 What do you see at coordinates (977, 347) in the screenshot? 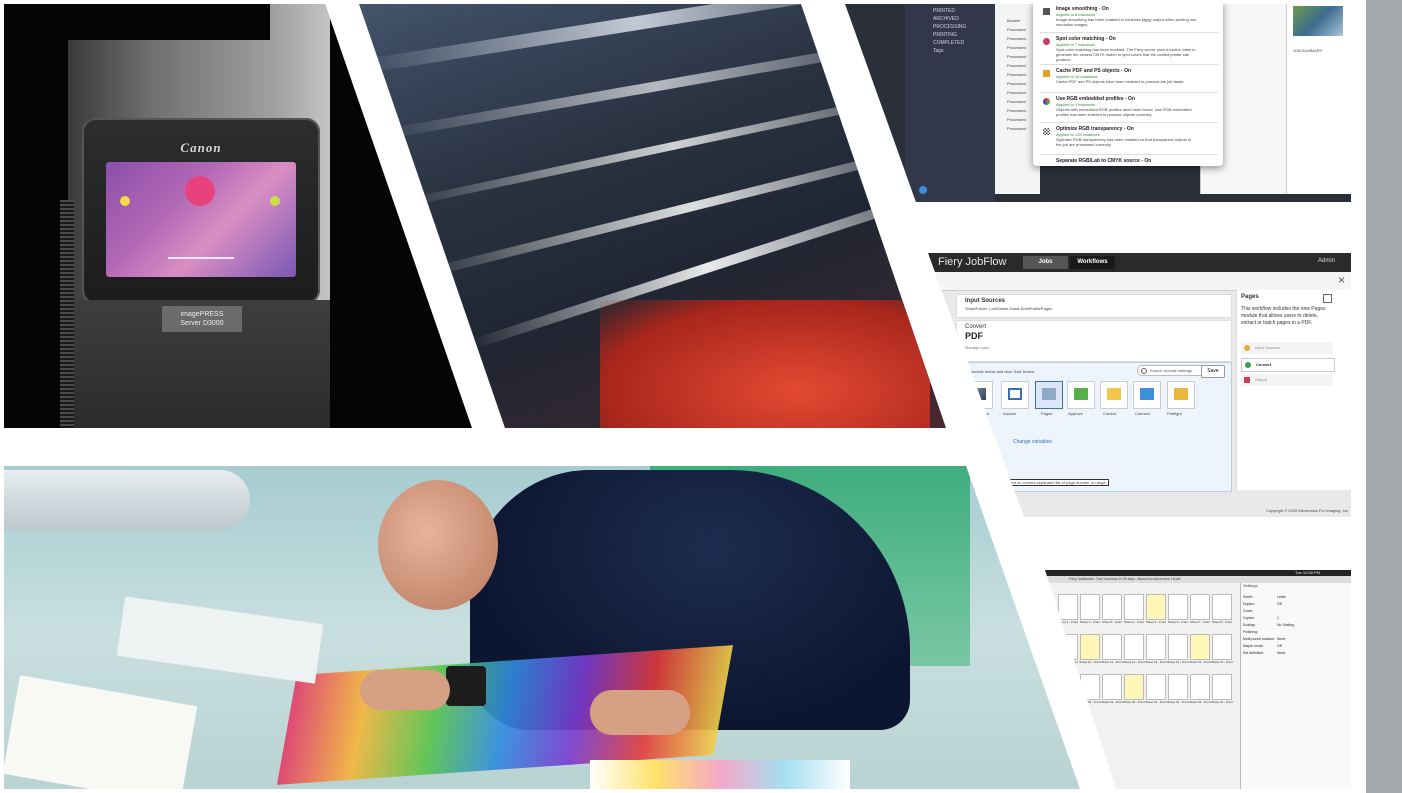
I see `manage-rules-link: Manage rules` at bounding box center [977, 347].